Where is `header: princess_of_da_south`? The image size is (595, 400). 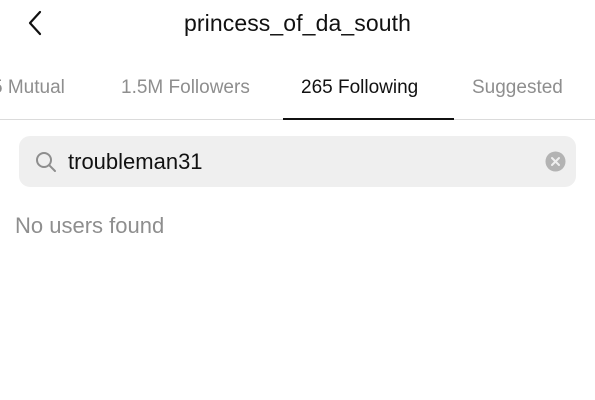 header: princess_of_da_south is located at coordinates (297, 25).